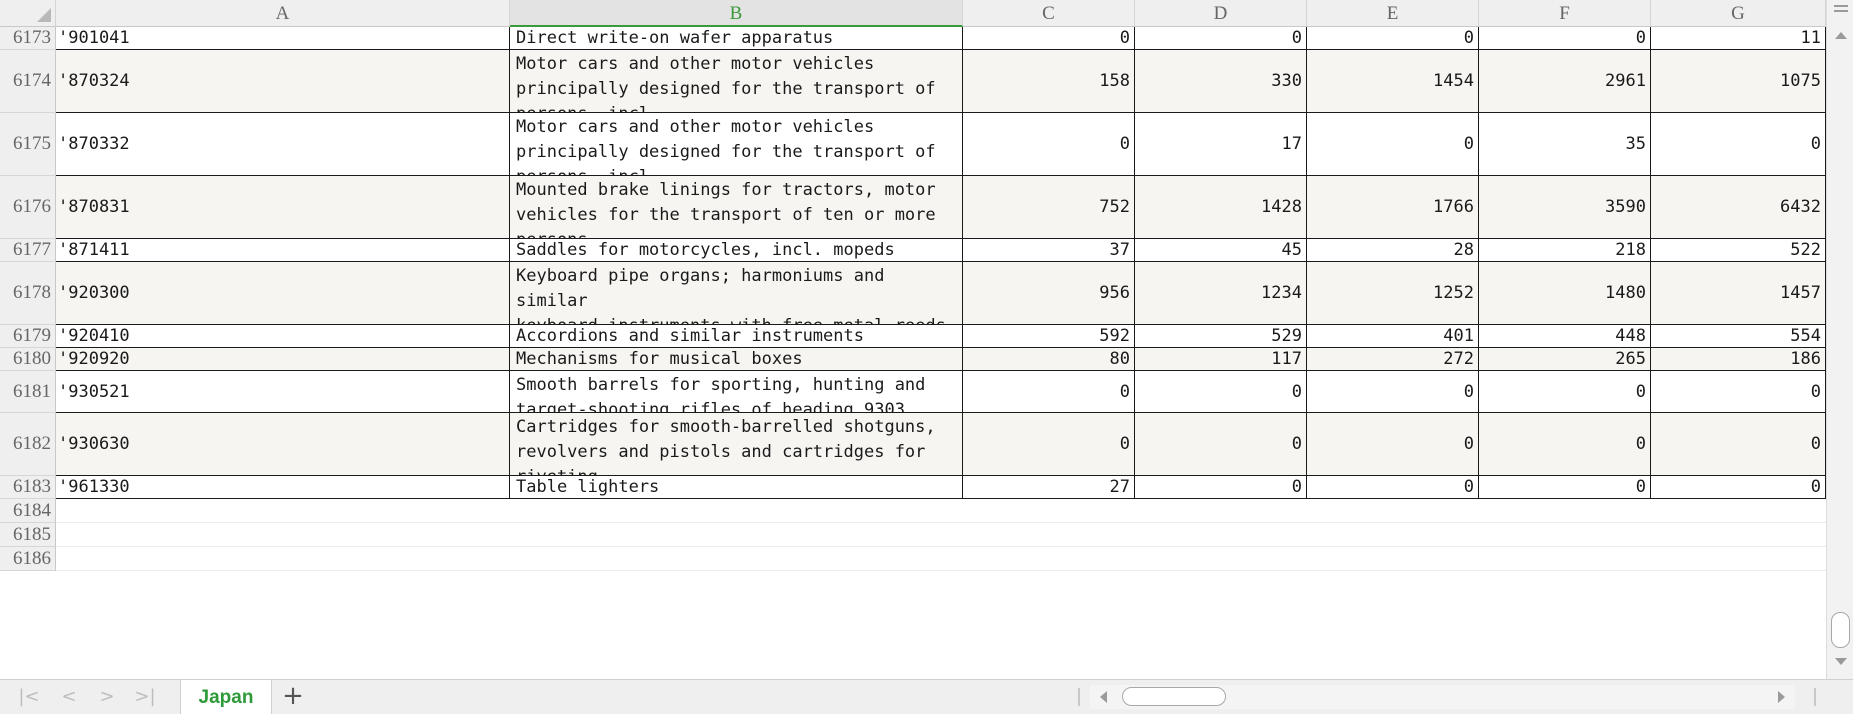  What do you see at coordinates (1049, 293) in the screenshot?
I see `cell-c: 956` at bounding box center [1049, 293].